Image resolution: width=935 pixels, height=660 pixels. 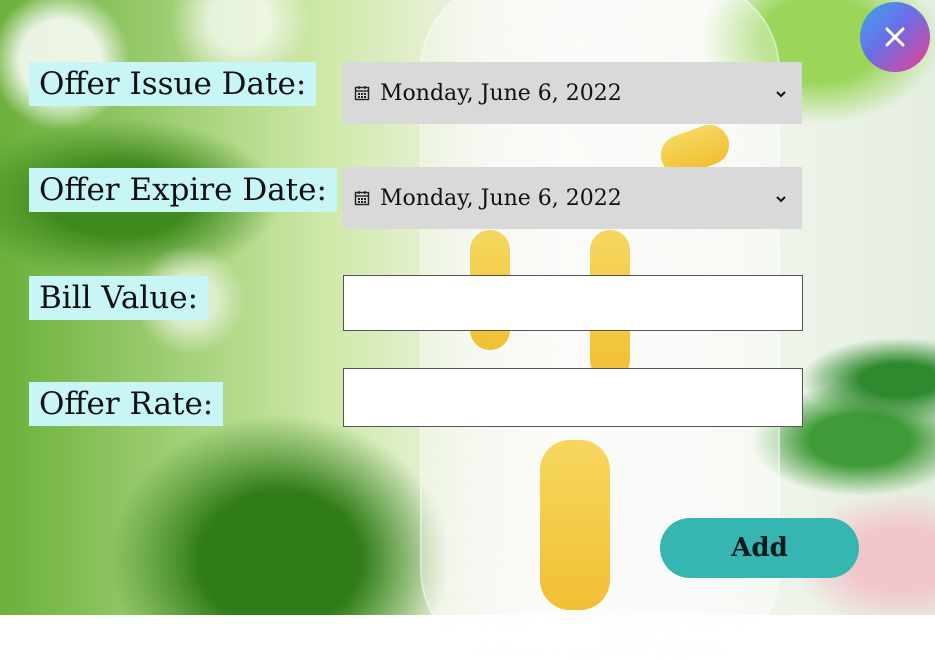 What do you see at coordinates (501, 198) in the screenshot?
I see `expire-date-value: Monday, June 6, 2022` at bounding box center [501, 198].